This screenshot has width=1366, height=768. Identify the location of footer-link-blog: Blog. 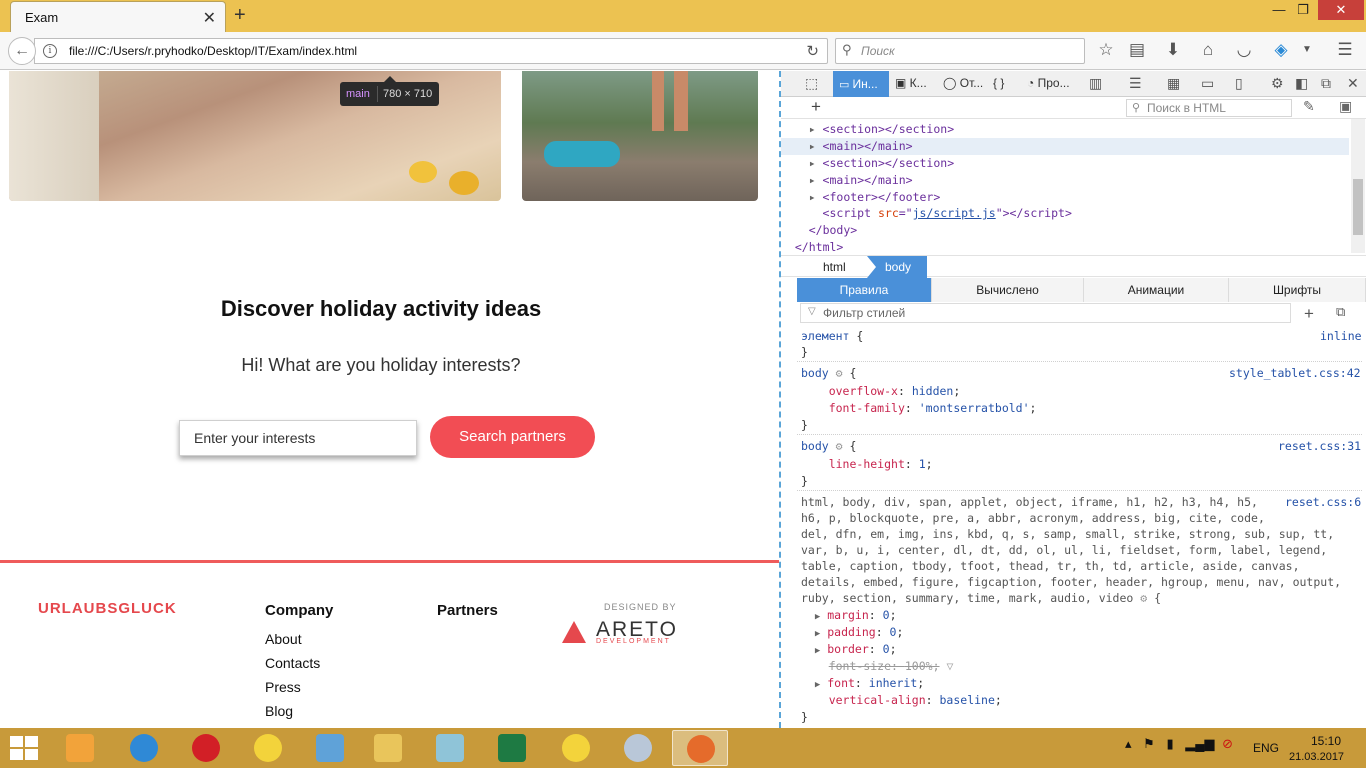
(279, 711).